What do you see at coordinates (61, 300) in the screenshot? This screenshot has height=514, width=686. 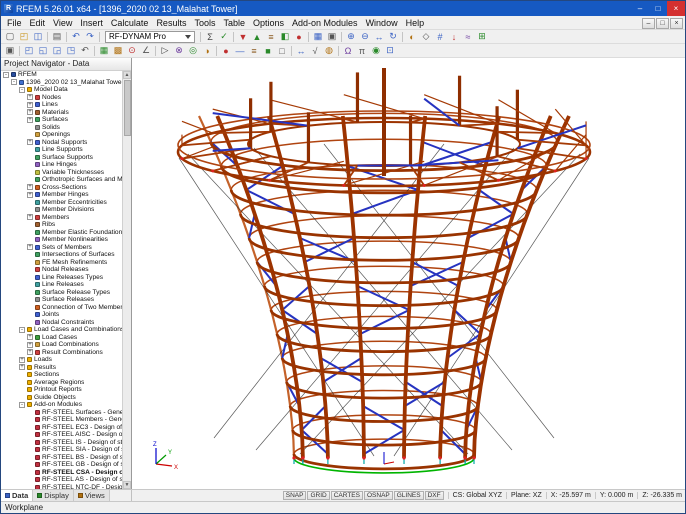 I see `tree-item-surface-releases: Surface Releases` at bounding box center [61, 300].